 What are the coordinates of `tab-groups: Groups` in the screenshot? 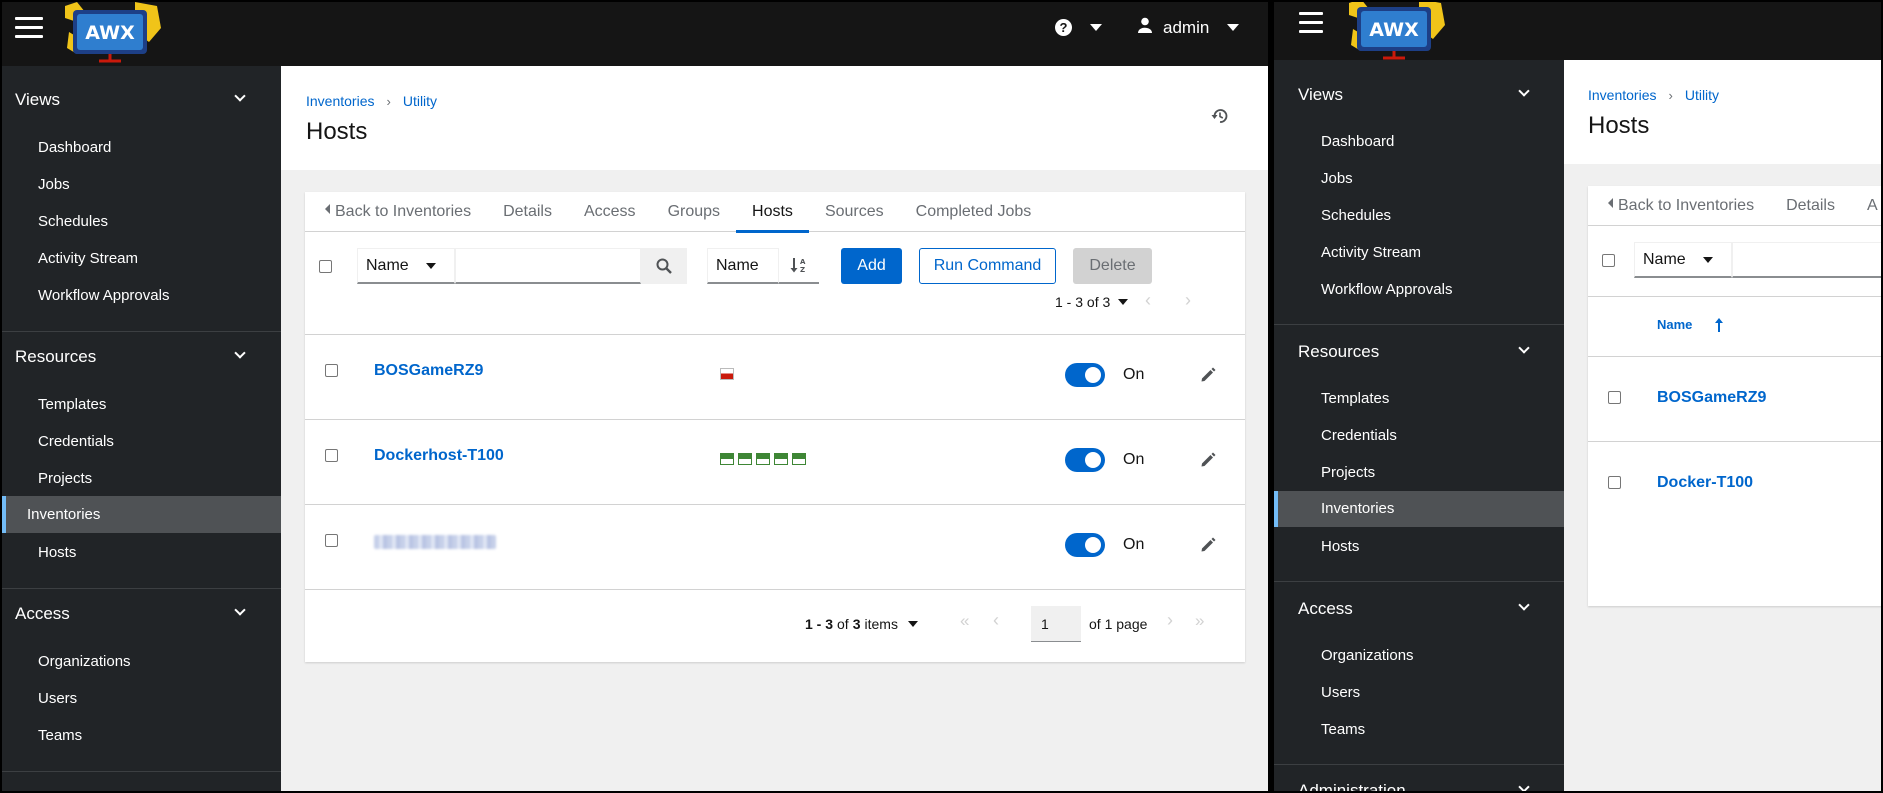 It's located at (694, 212).